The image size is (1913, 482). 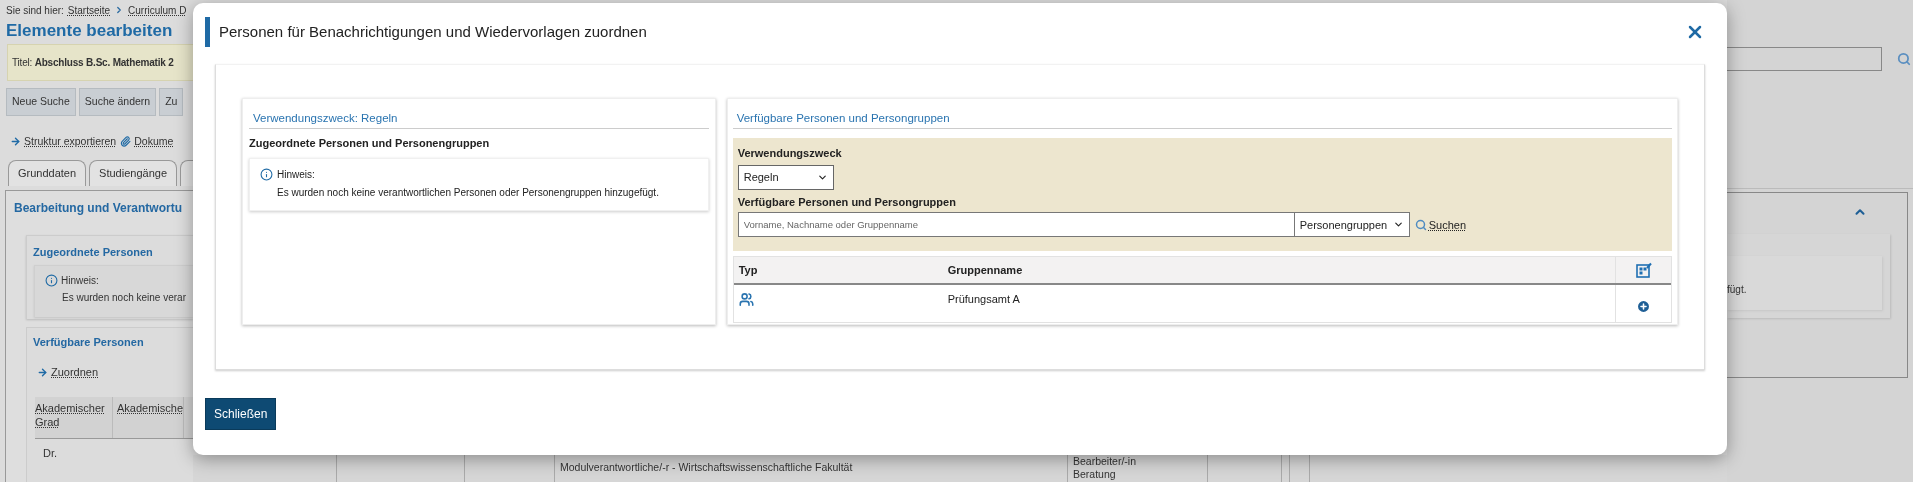 I want to click on close-button: Schließen, so click(x=241, y=414).